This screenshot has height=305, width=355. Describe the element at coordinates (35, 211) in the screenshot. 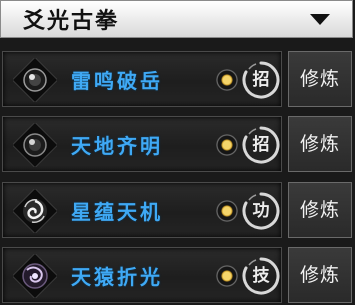

I see `white-swirl-icon` at that location.